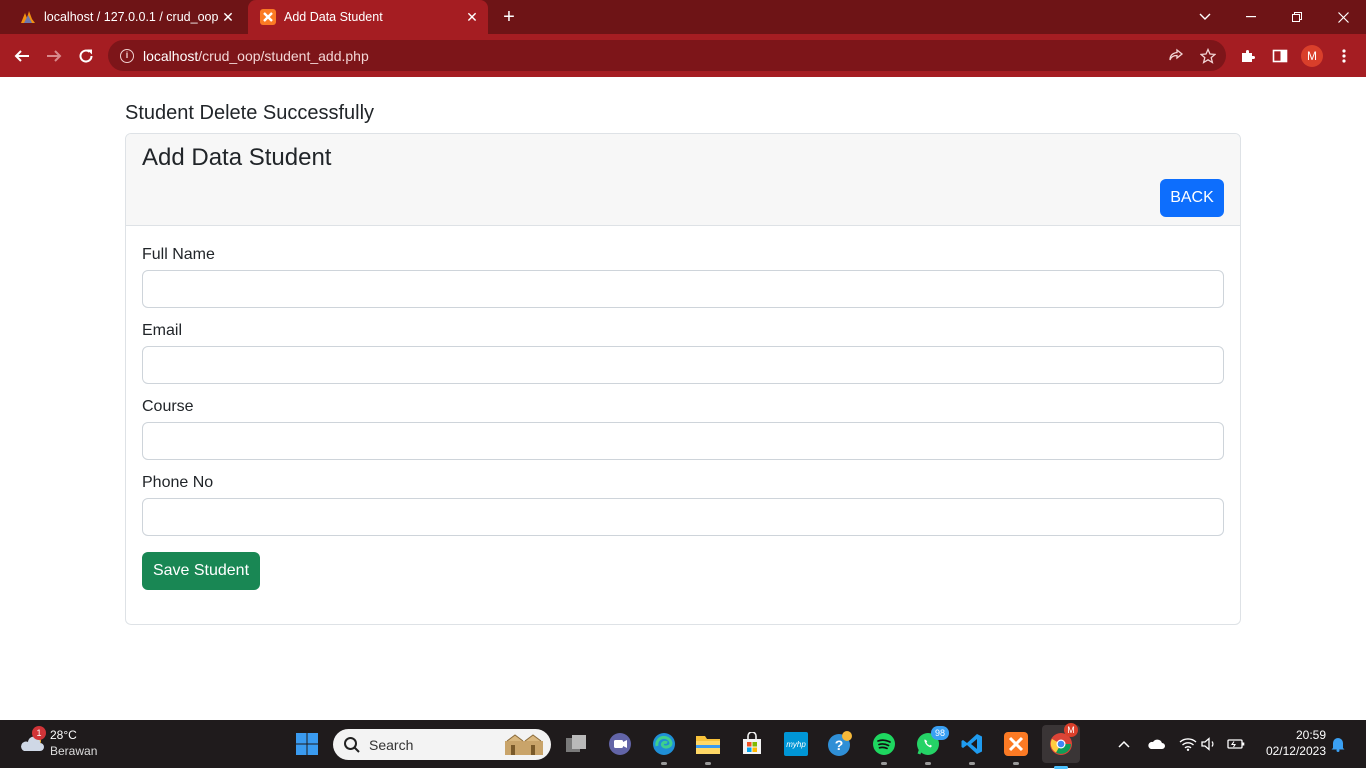 Image resolution: width=1366 pixels, height=769 pixels. I want to click on profile-avatar: M, so click(1312, 56).